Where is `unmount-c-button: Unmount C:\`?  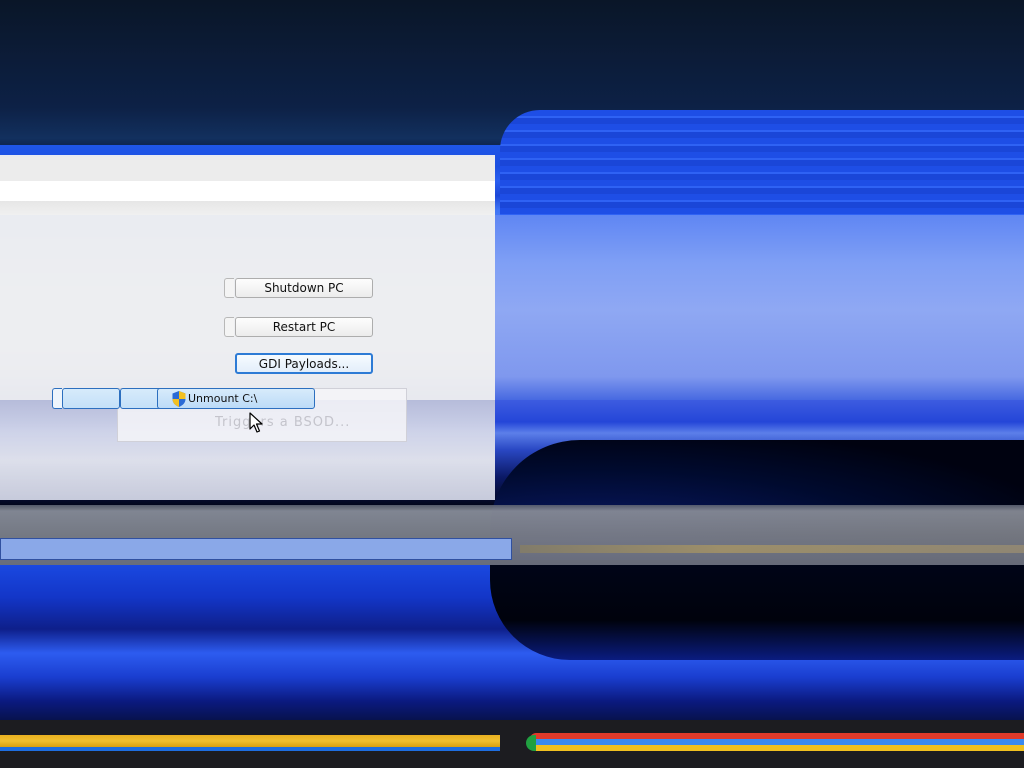
unmount-c-button: Unmount C:\ is located at coordinates (236, 398).